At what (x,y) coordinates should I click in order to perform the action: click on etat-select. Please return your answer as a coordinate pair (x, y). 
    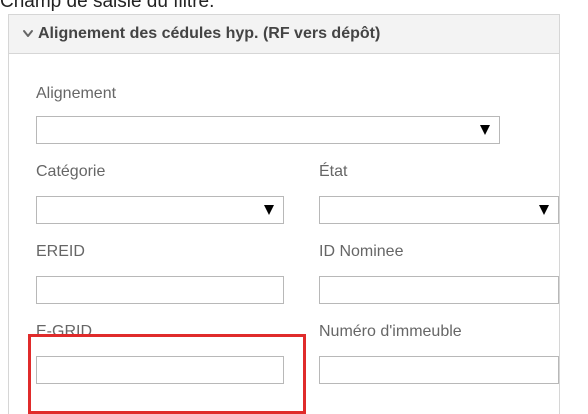
    Looking at the image, I should click on (439, 210).